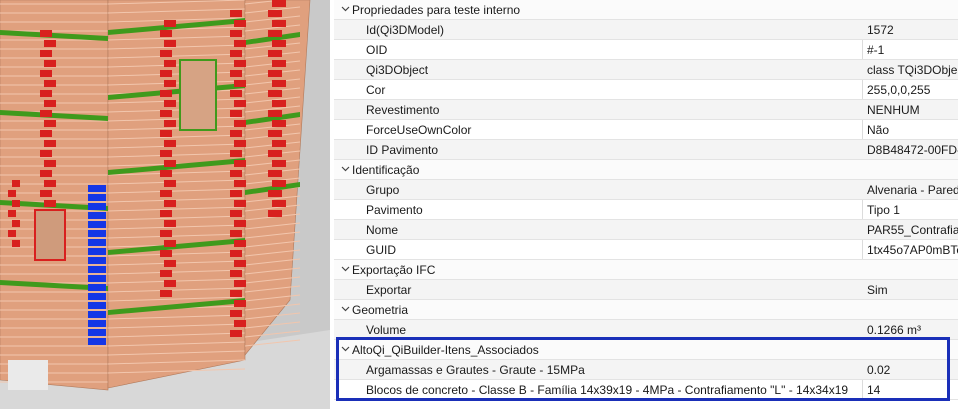 The width and height of the screenshot is (958, 409). What do you see at coordinates (381, 250) in the screenshot?
I see `property-name: GUID` at bounding box center [381, 250].